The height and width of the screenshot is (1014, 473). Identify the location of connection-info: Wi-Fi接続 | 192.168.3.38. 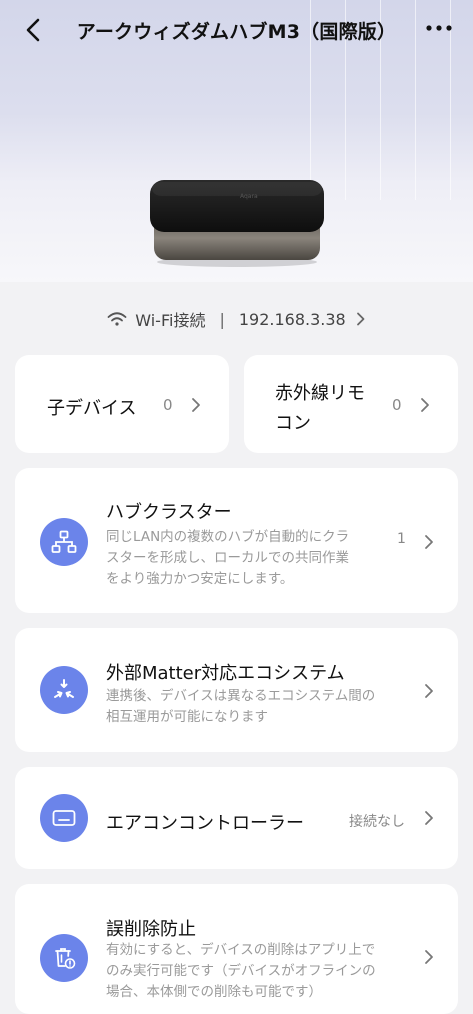
(236, 319).